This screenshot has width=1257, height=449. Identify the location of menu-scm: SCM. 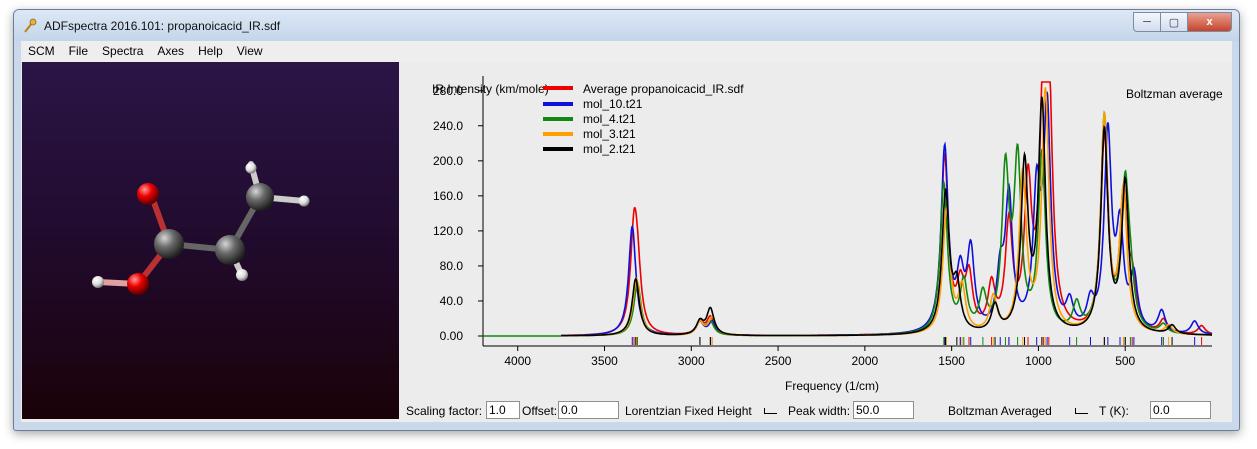
(41, 51).